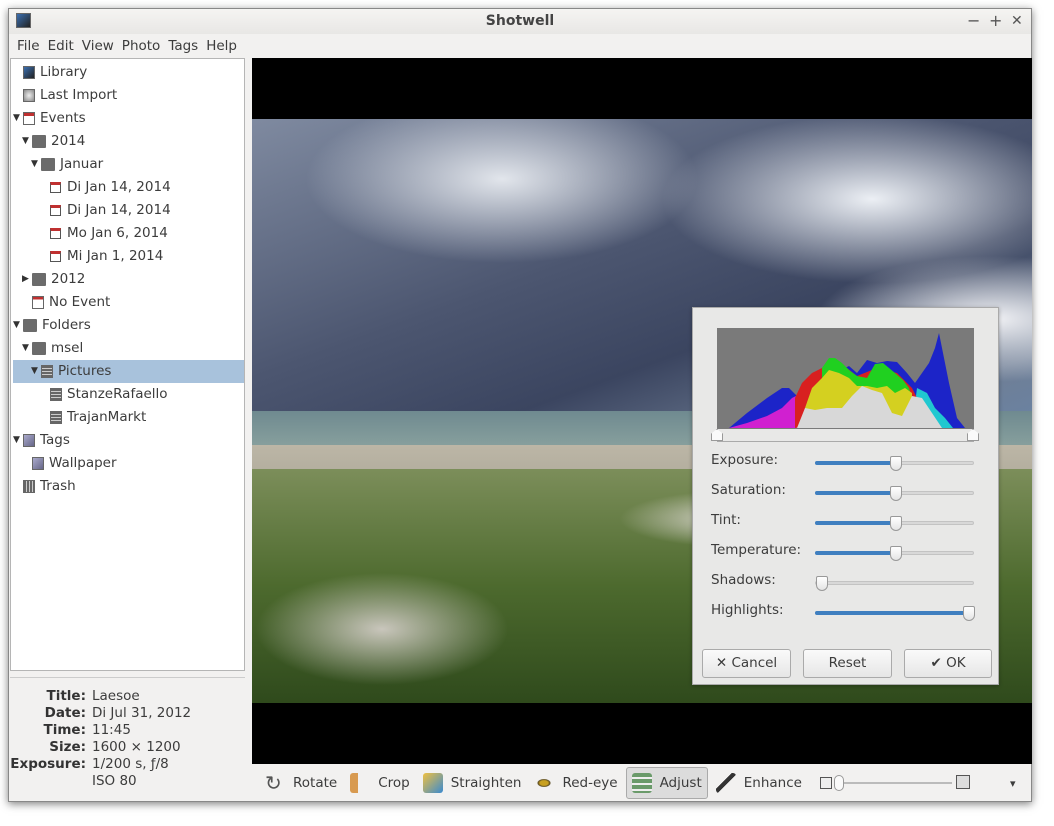 The width and height of the screenshot is (1054, 826). What do you see at coordinates (726, 520) in the screenshot?
I see `tint-label: Tint:` at bounding box center [726, 520].